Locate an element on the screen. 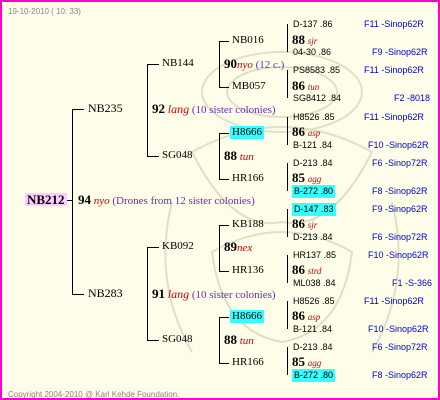 The image size is (440, 400). gen4-queen-id: ML038 .84 is located at coordinates (314, 283).